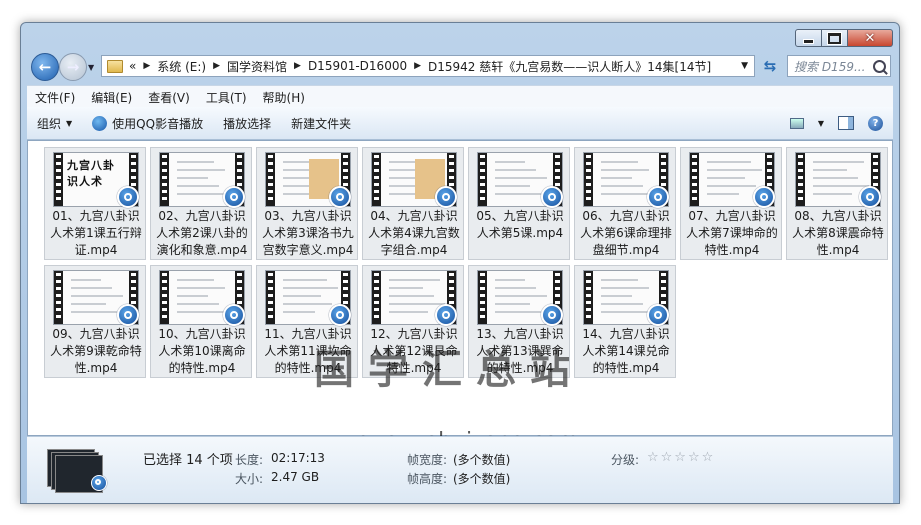 The width and height of the screenshot is (921, 525). I want to click on breadcrumb-overflow: «, so click(132, 66).